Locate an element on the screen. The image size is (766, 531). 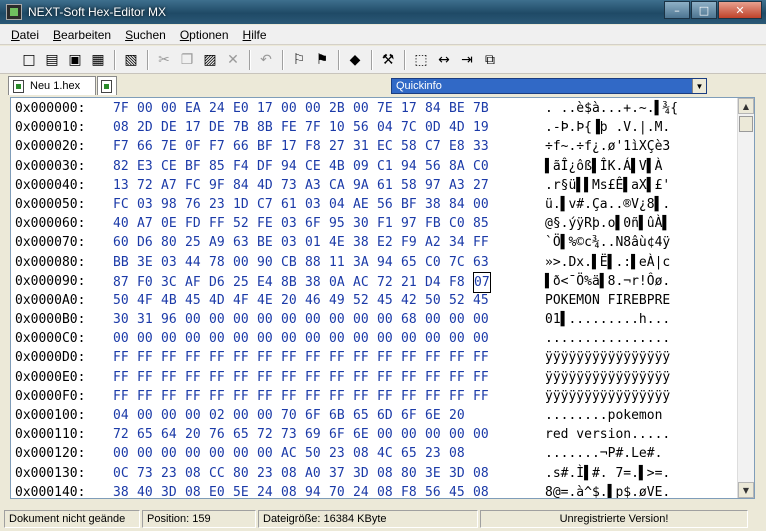
hex-byte: 27 is located at coordinates (341, 146).